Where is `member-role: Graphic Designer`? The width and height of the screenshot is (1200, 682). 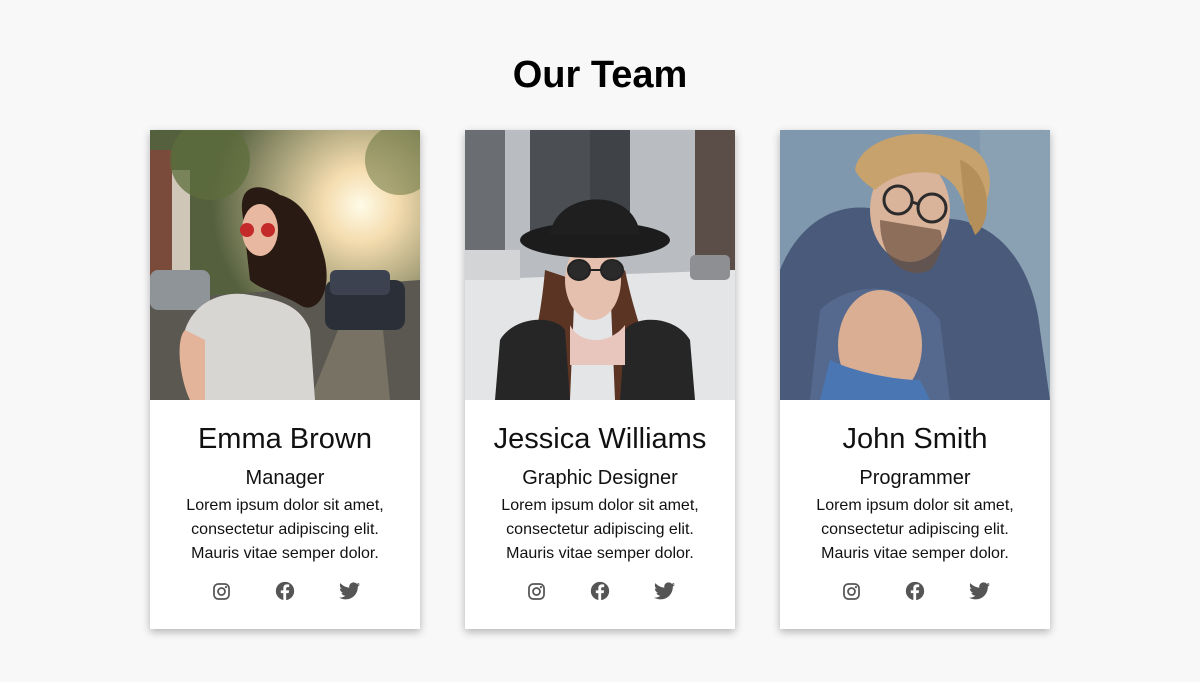 member-role: Graphic Designer is located at coordinates (600, 478).